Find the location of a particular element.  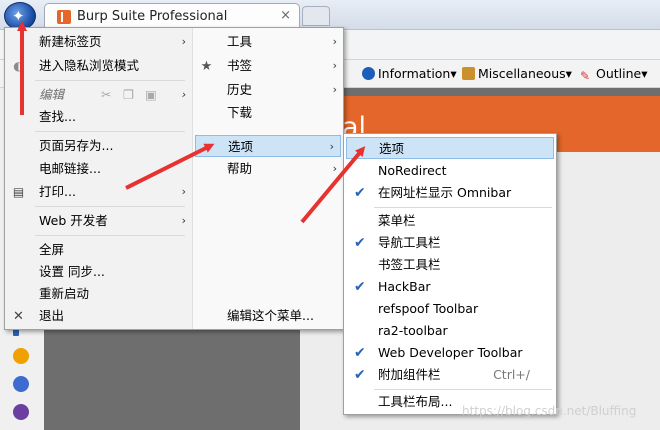

toolbar-miscellaneous: Miscellaneous▾ is located at coordinates (517, 73).